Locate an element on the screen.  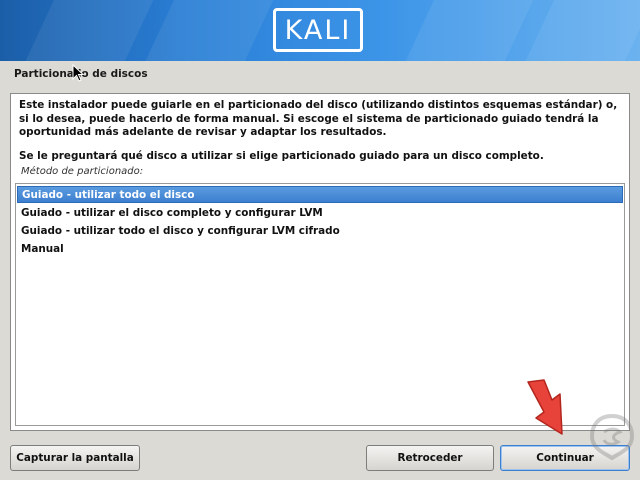
kali-logo: KALI is located at coordinates (318, 30).